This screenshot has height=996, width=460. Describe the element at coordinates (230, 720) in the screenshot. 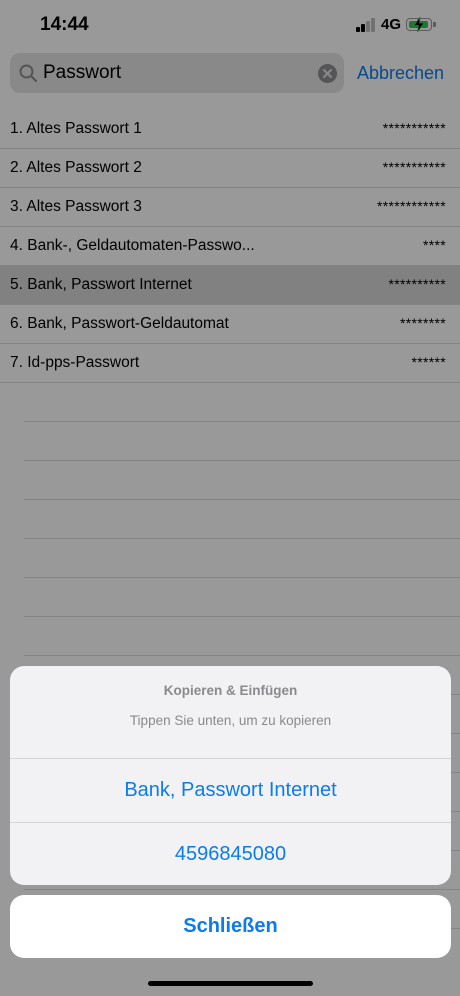

I see `action-sheet-message: Tippen Sie unten, um zu kopieren` at that location.